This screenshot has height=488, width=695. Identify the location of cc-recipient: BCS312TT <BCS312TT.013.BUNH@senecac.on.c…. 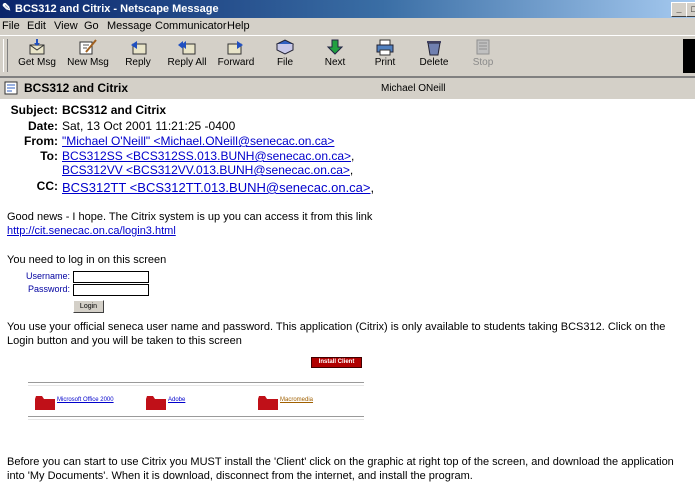
(218, 187).